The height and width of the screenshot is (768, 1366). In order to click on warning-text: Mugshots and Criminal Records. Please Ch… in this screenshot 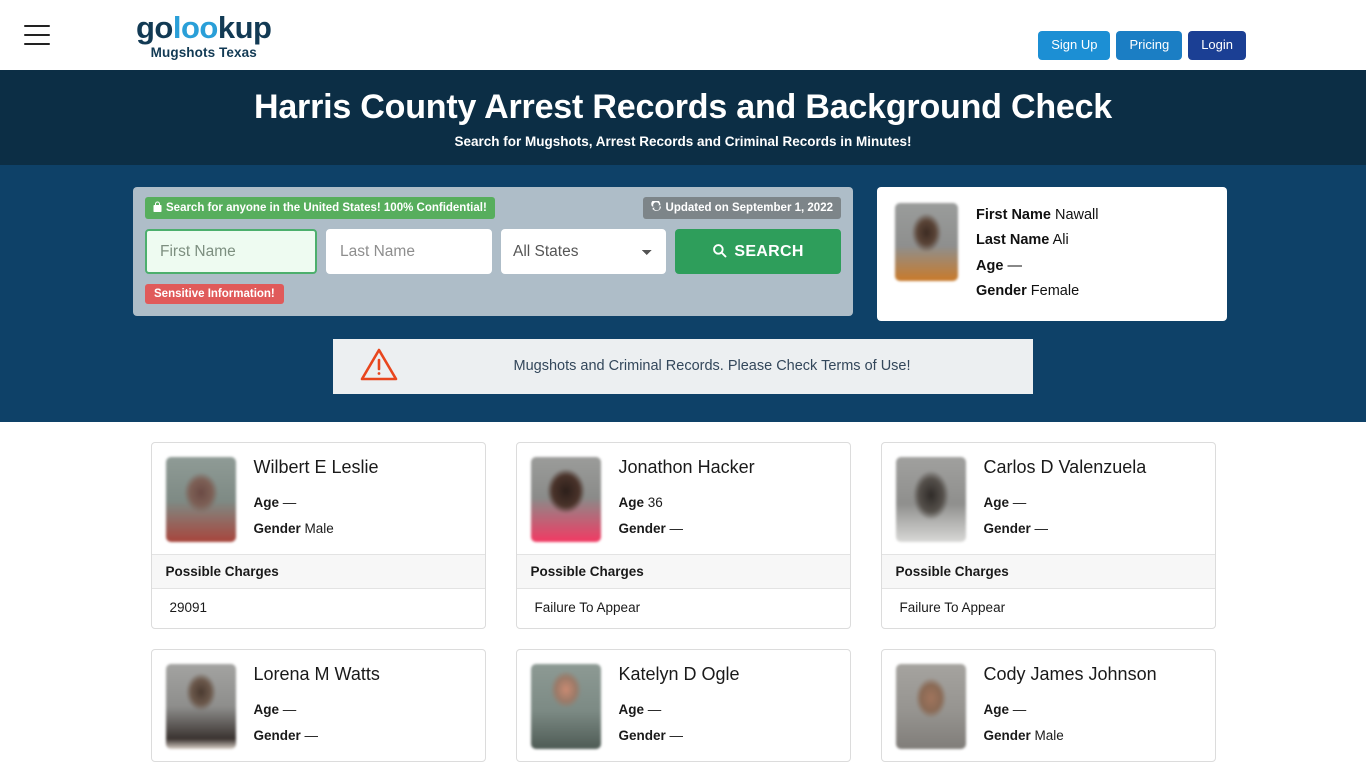, I will do `click(712, 366)`.